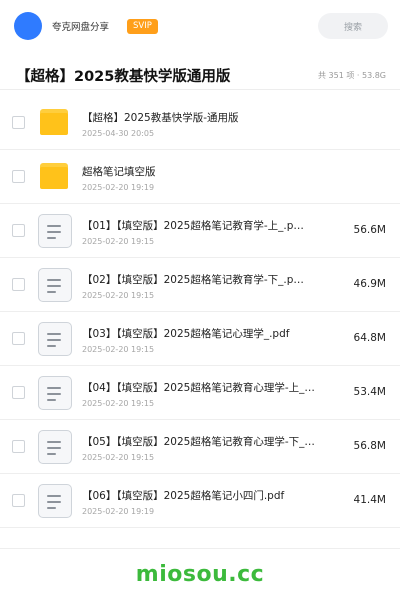 This screenshot has width=400, height=600. Describe the element at coordinates (200, 177) in the screenshot. I see `file-row-folder: 超格笔记填空版 2025-02-20 19:19` at that location.